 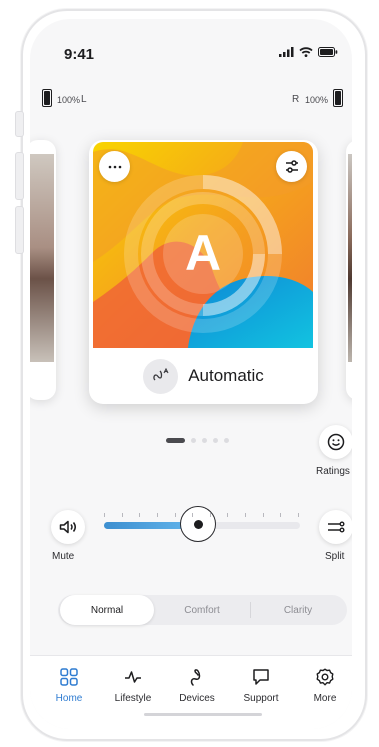 What do you see at coordinates (317, 100) in the screenshot?
I see `right-battery-percent: 100%` at bounding box center [317, 100].